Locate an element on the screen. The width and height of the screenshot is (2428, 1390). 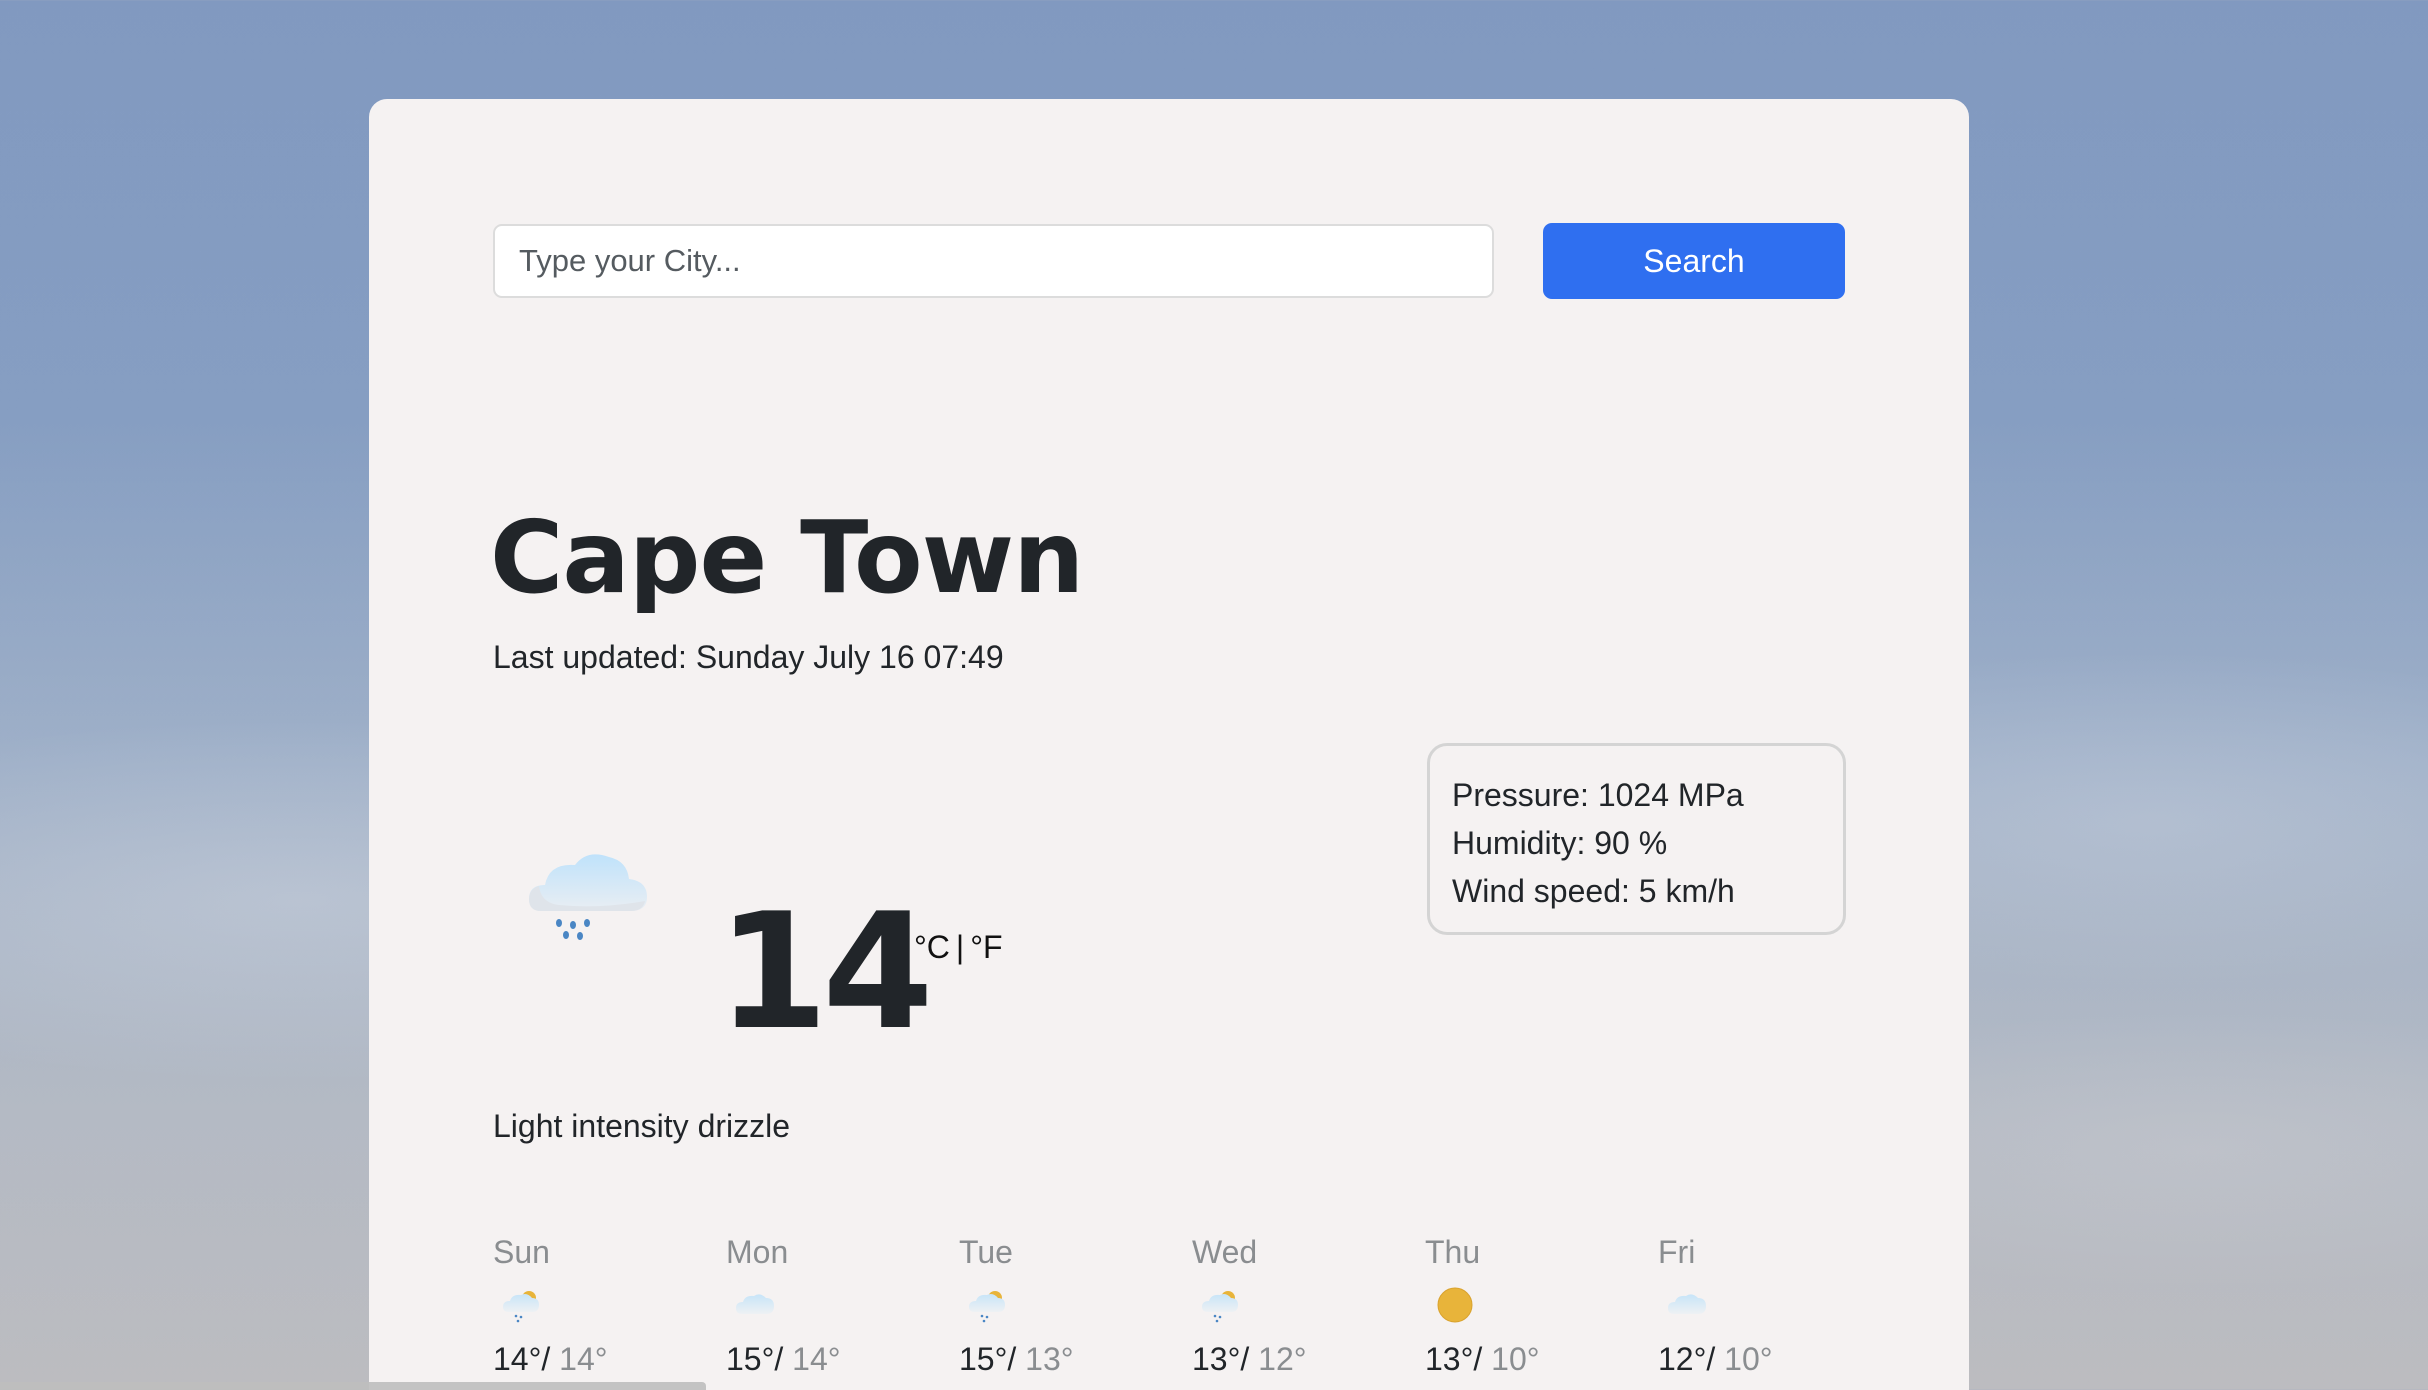
city-name: Cape Town is located at coordinates (787, 557).